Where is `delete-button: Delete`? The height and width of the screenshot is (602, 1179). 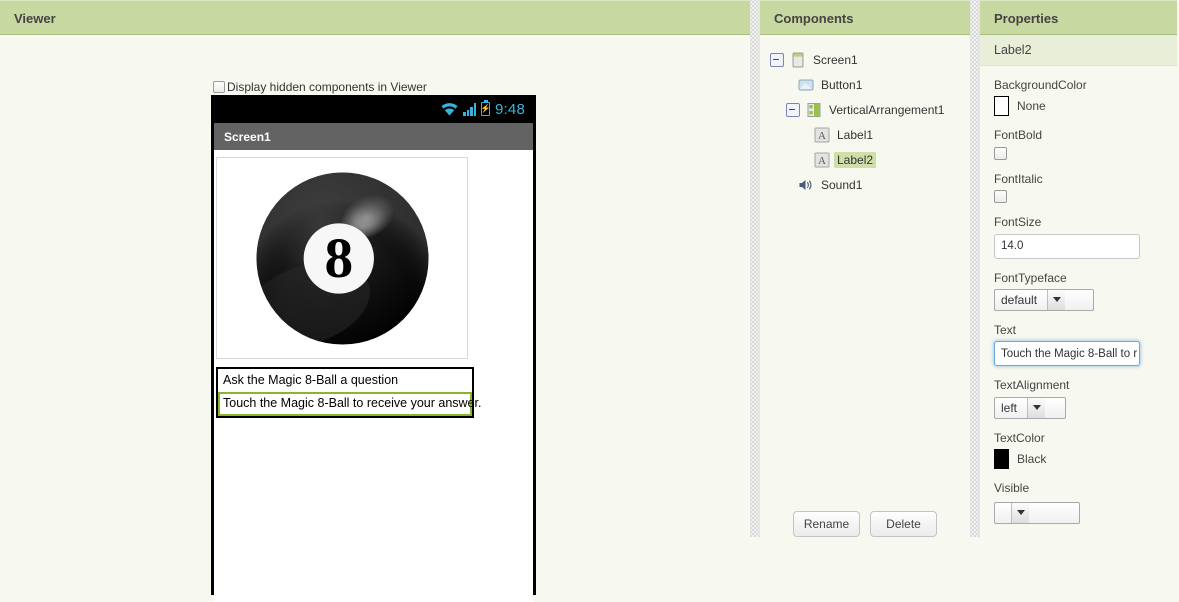 delete-button: Delete is located at coordinates (903, 524).